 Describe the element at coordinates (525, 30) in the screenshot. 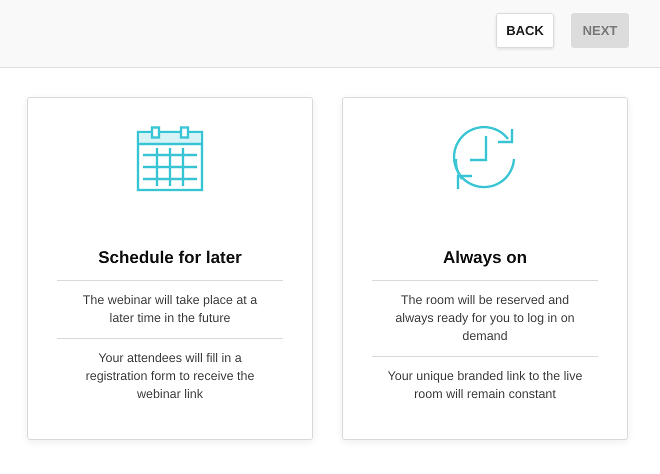

I see `back-button: BACK` at that location.